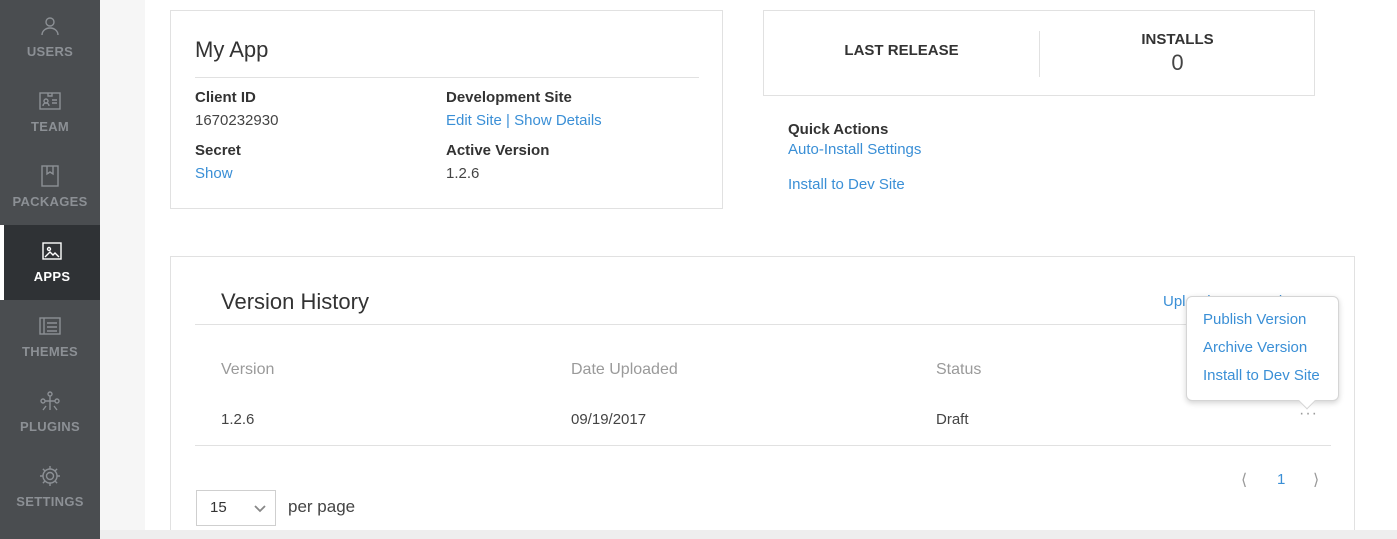 This screenshot has height=539, width=1397. Describe the element at coordinates (1244, 480) in the screenshot. I see `pager-prev-icon: ⟨` at that location.